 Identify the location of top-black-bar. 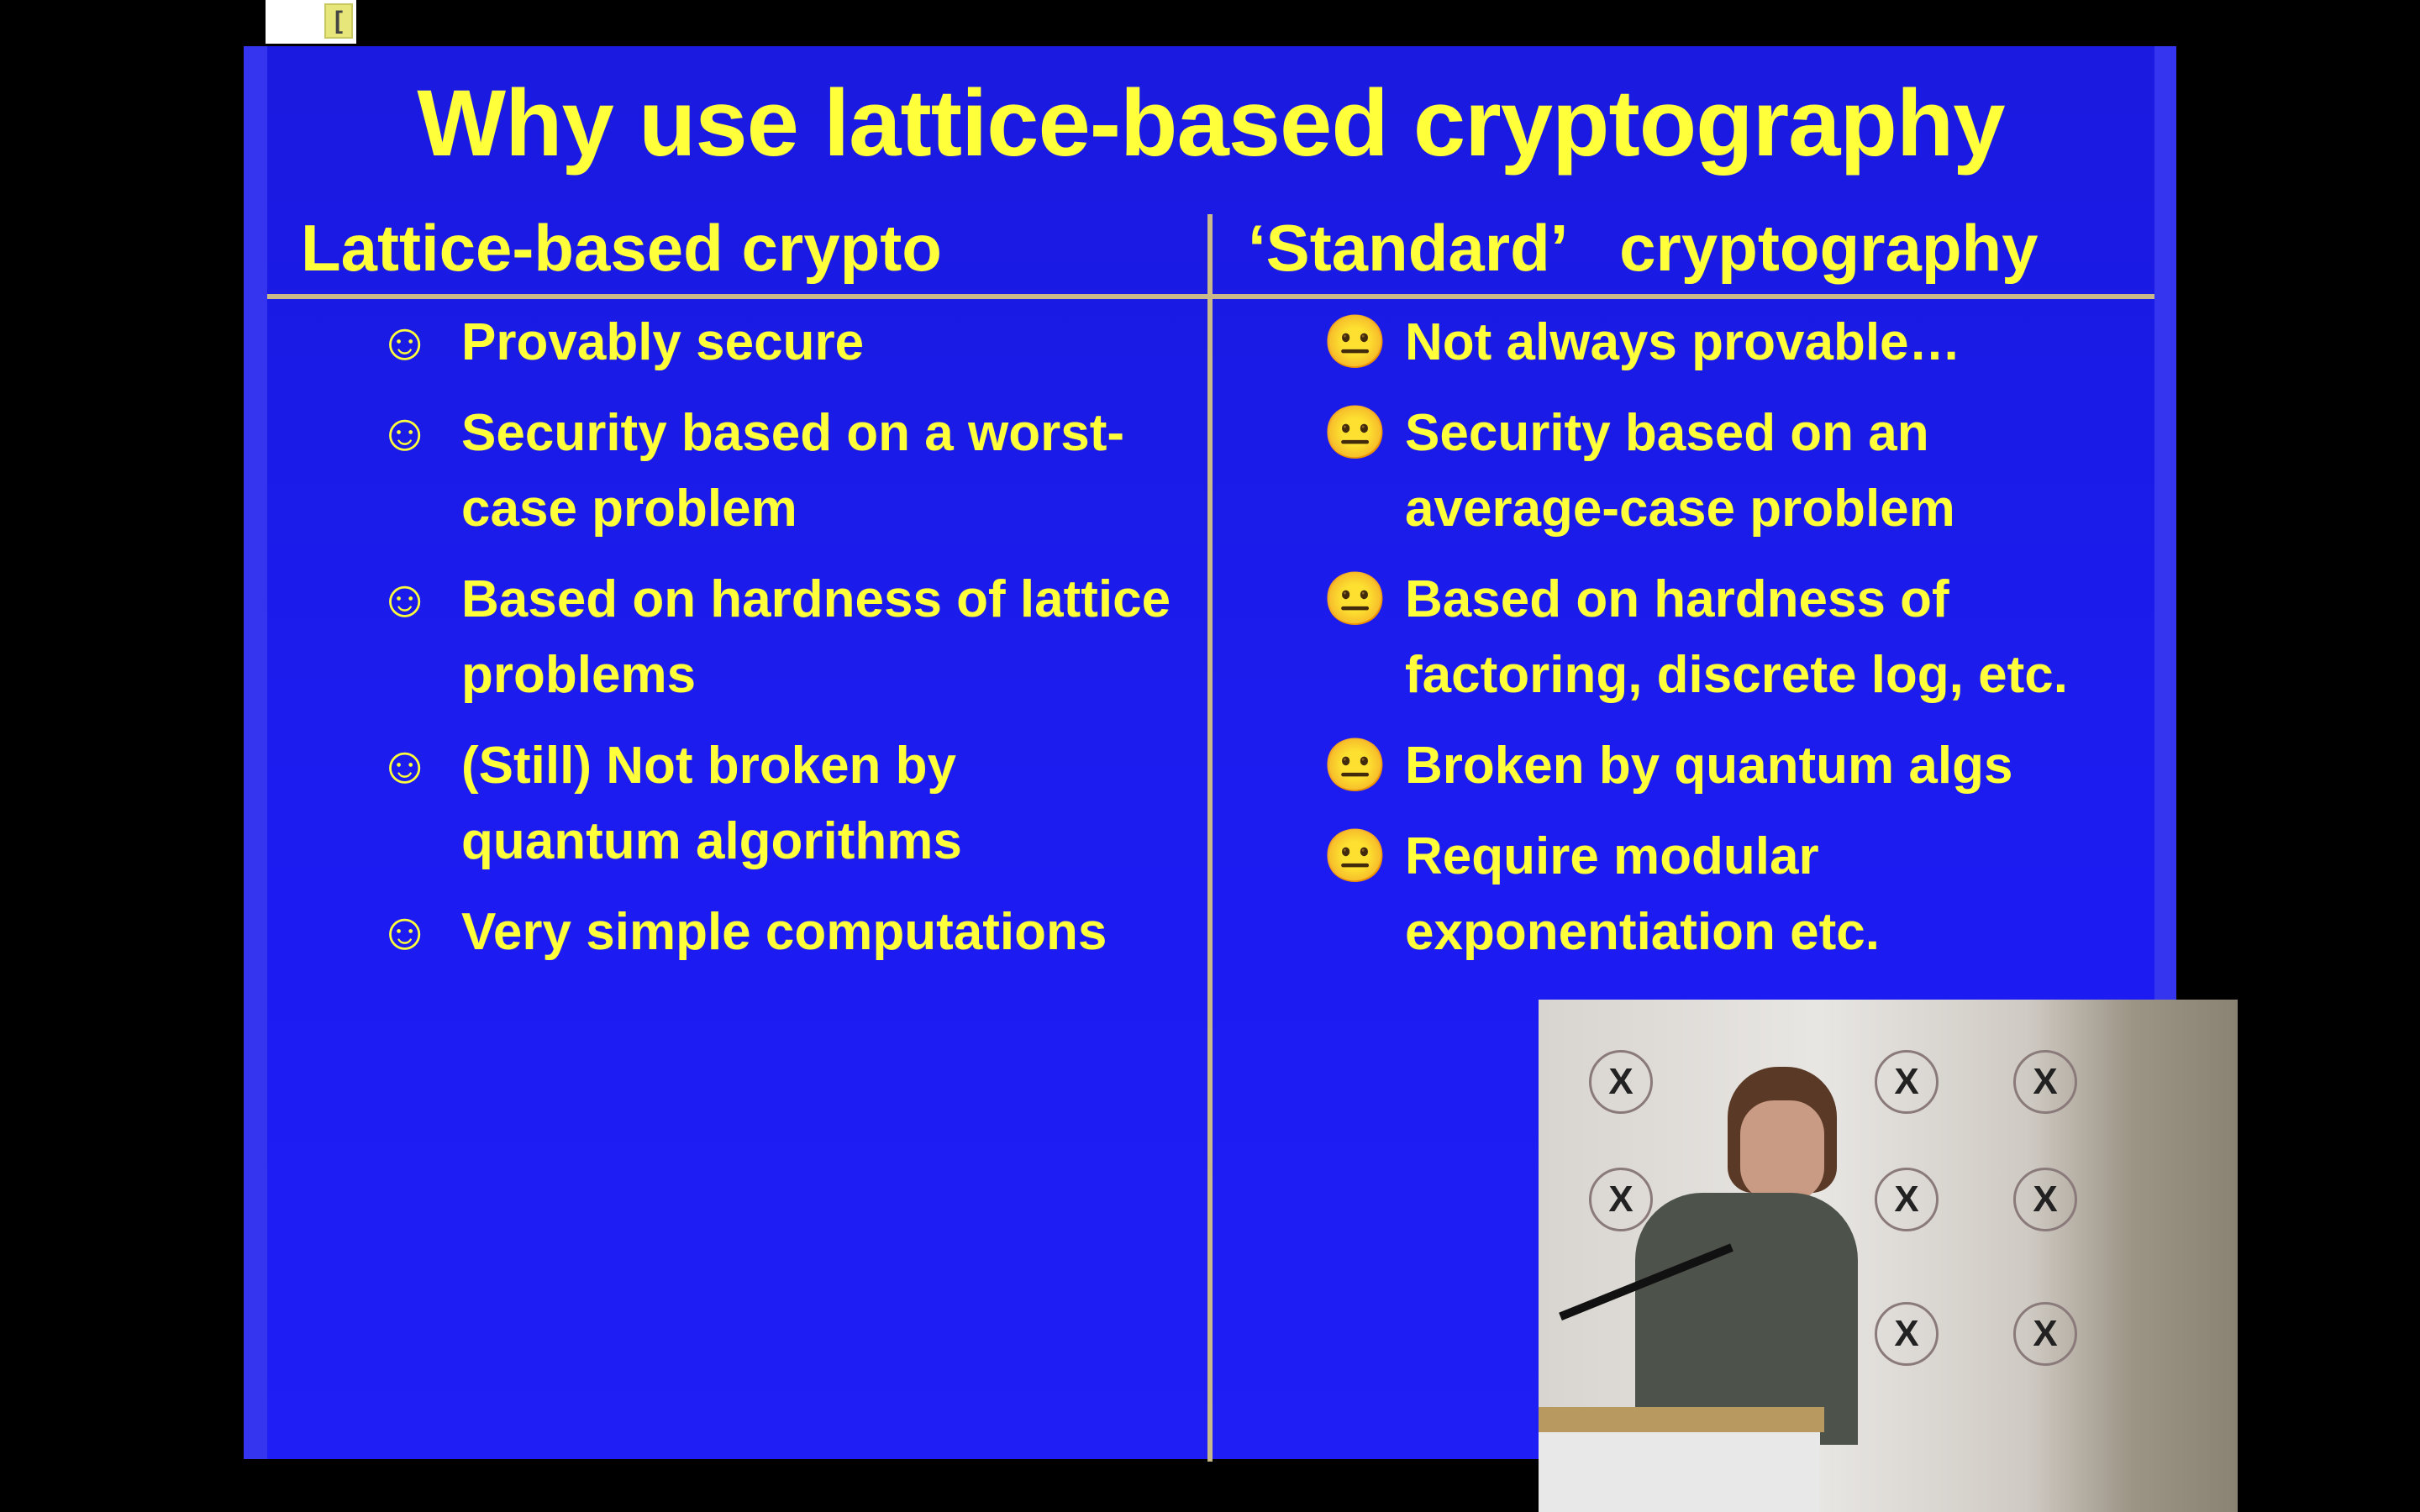
(1210, 23).